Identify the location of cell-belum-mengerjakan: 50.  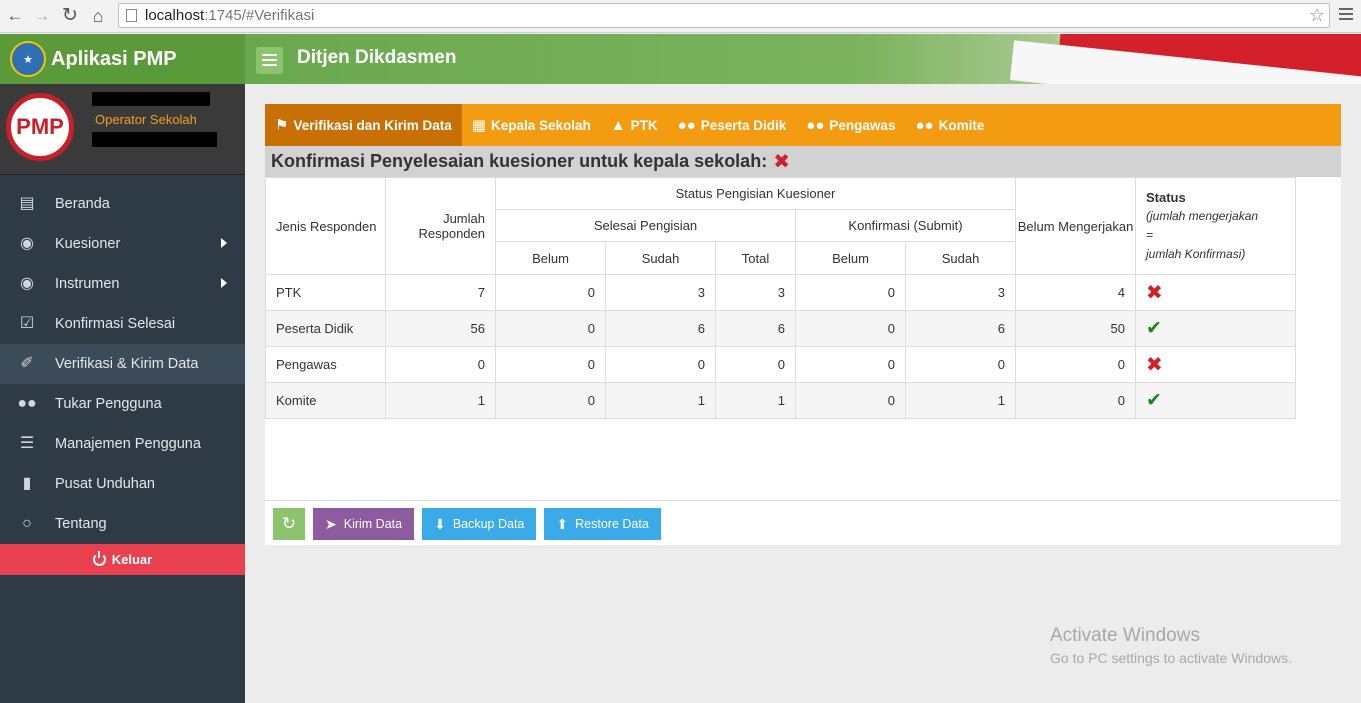
(1075, 328).